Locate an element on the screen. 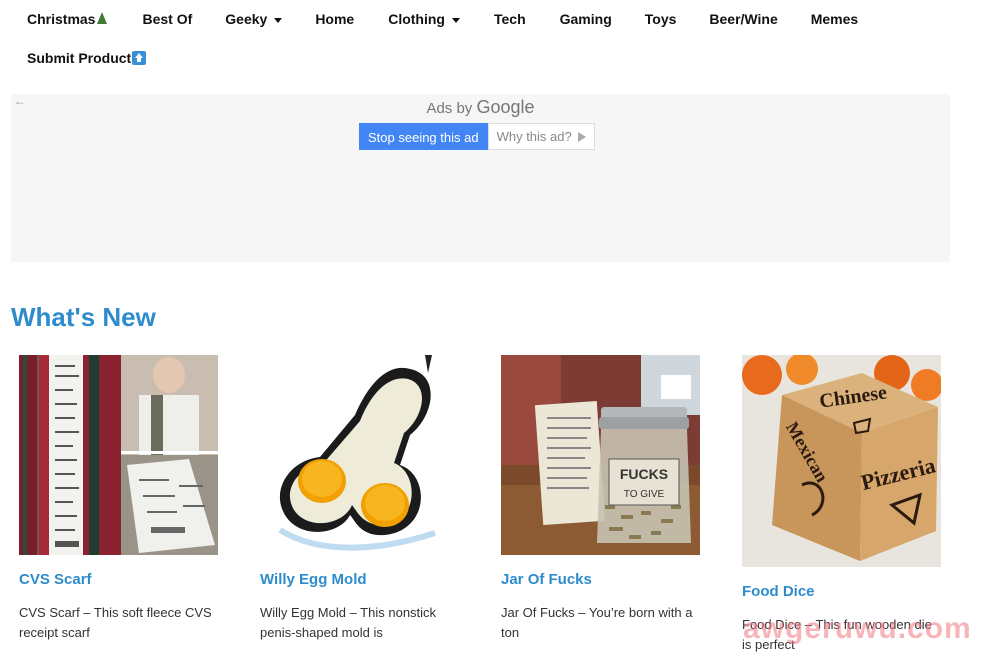 The image size is (1000, 657). up-arrow-icon is located at coordinates (139, 58).